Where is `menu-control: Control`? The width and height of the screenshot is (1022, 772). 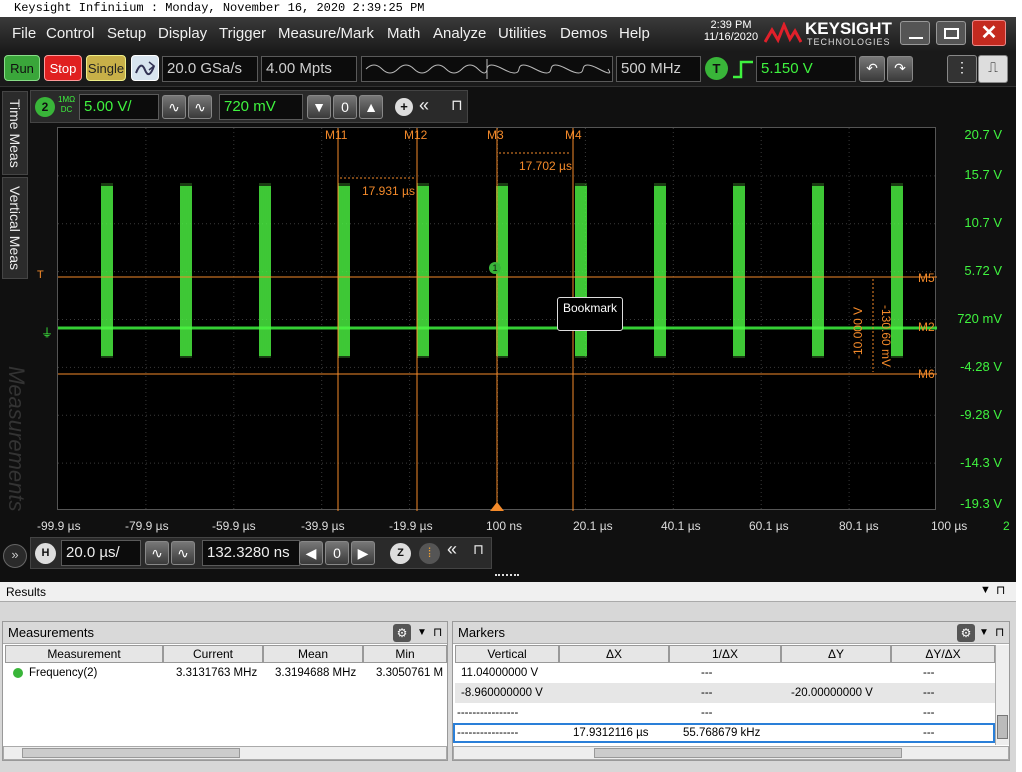 menu-control: Control is located at coordinates (70, 33).